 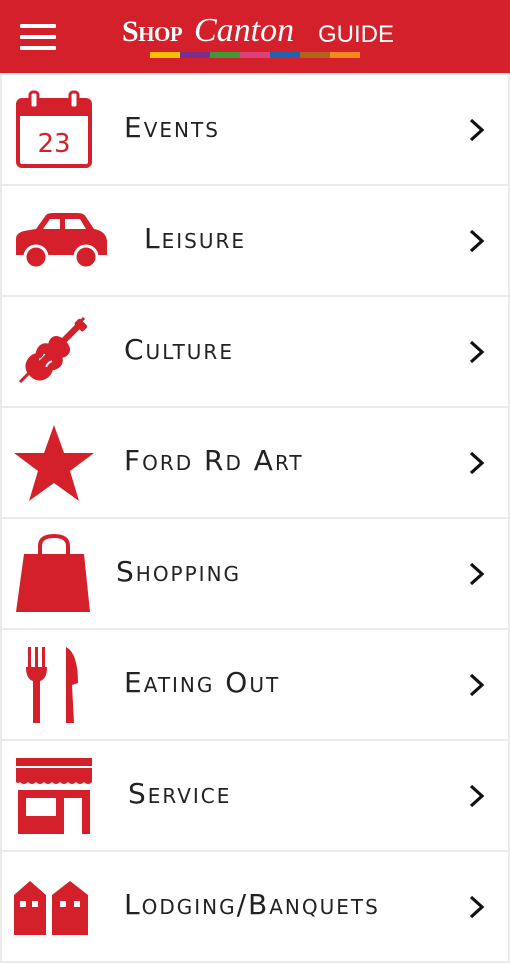 What do you see at coordinates (180, 793) in the screenshot?
I see `menu-item-label: Service` at bounding box center [180, 793].